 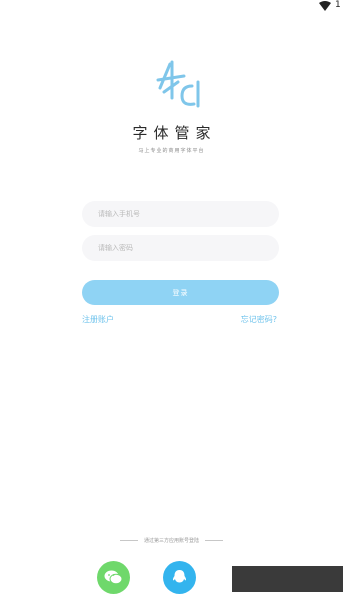 I want to click on forgot-password-link: 忘记密码?, so click(x=259, y=319).